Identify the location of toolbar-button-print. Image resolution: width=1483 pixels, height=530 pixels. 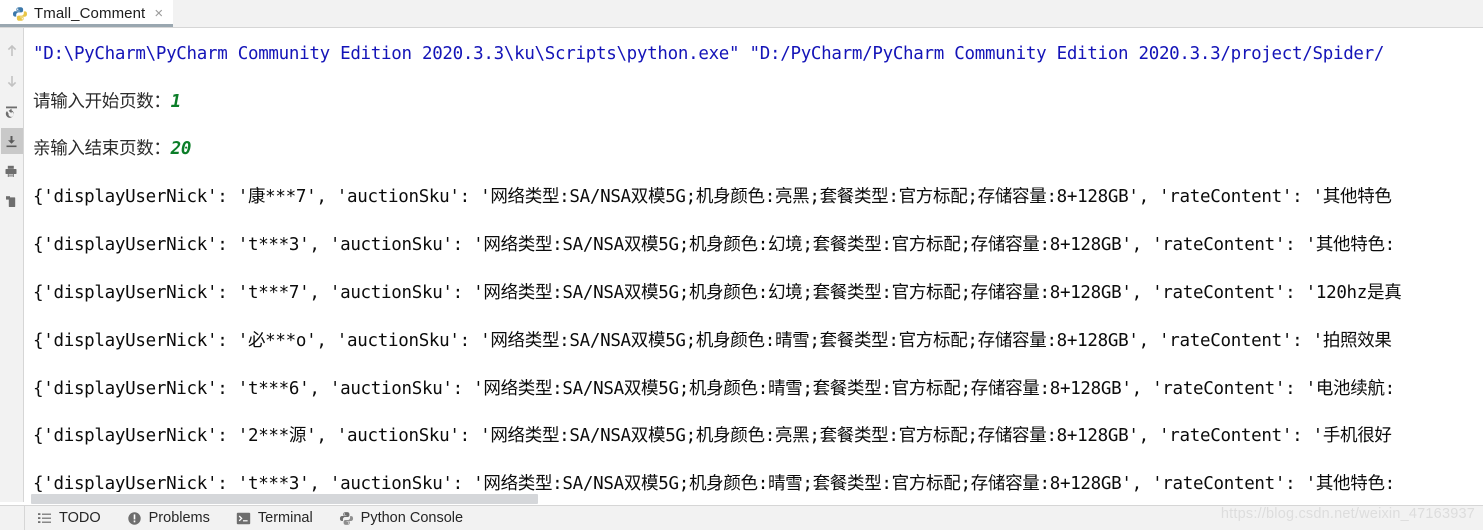
(12, 171).